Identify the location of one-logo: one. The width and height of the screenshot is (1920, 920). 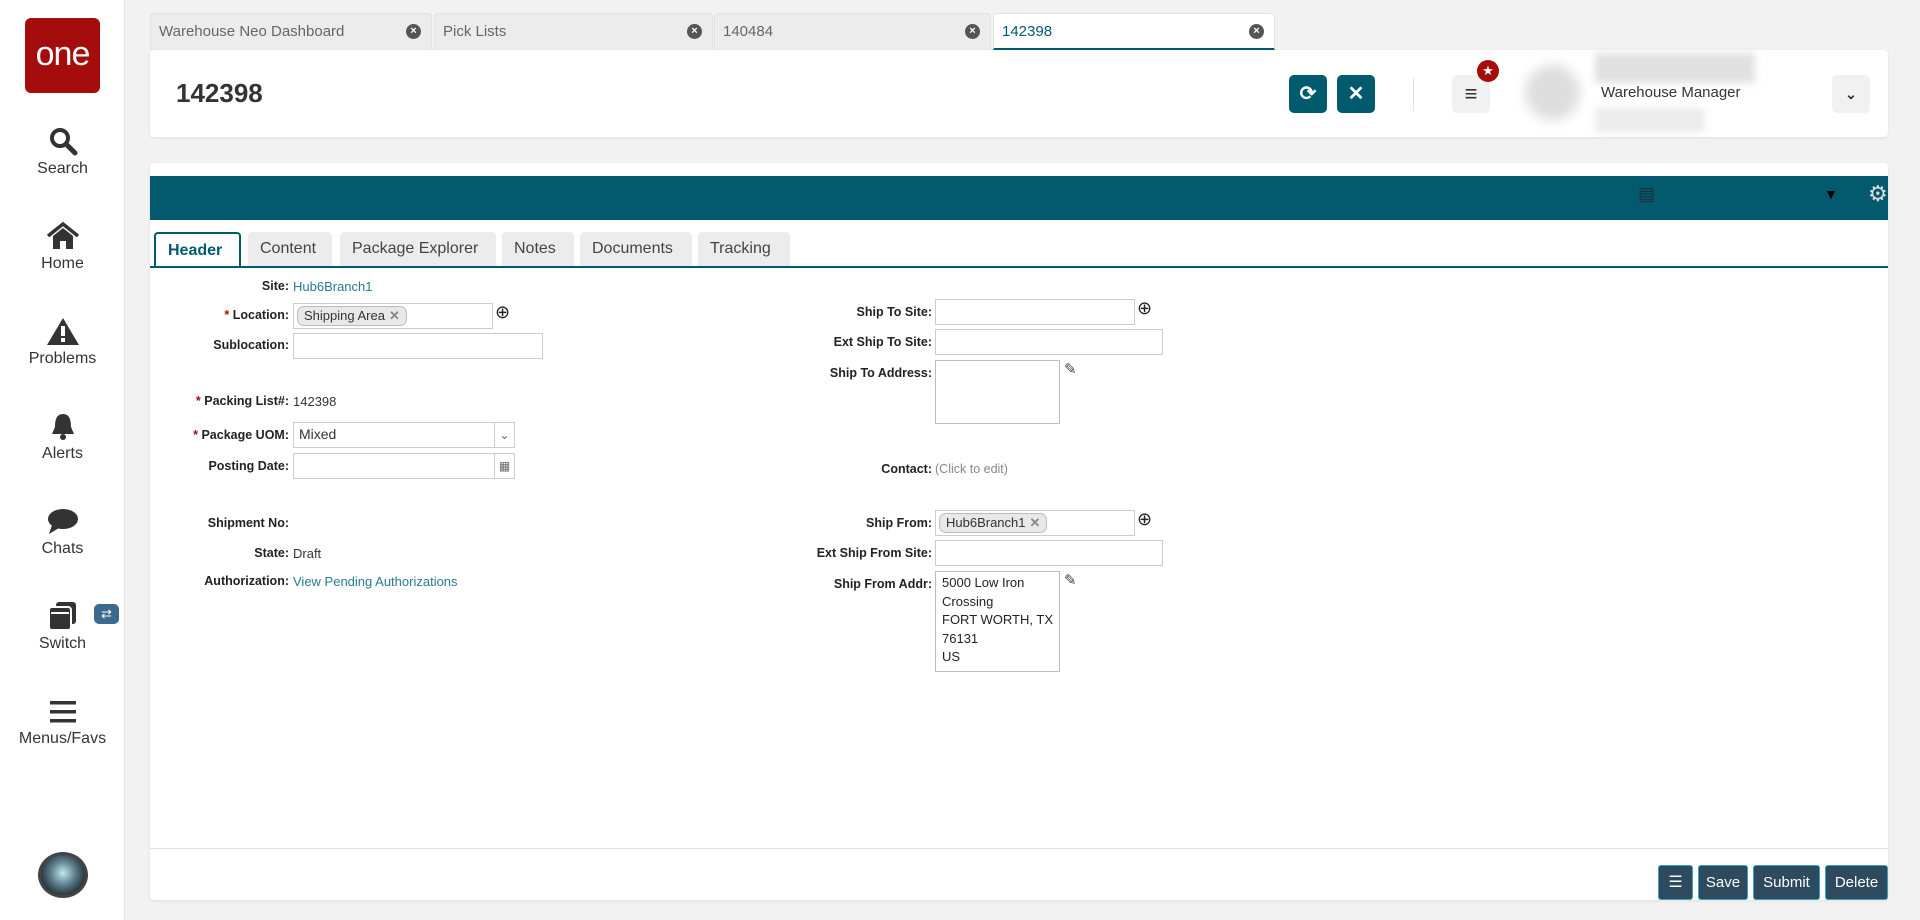
(62, 55).